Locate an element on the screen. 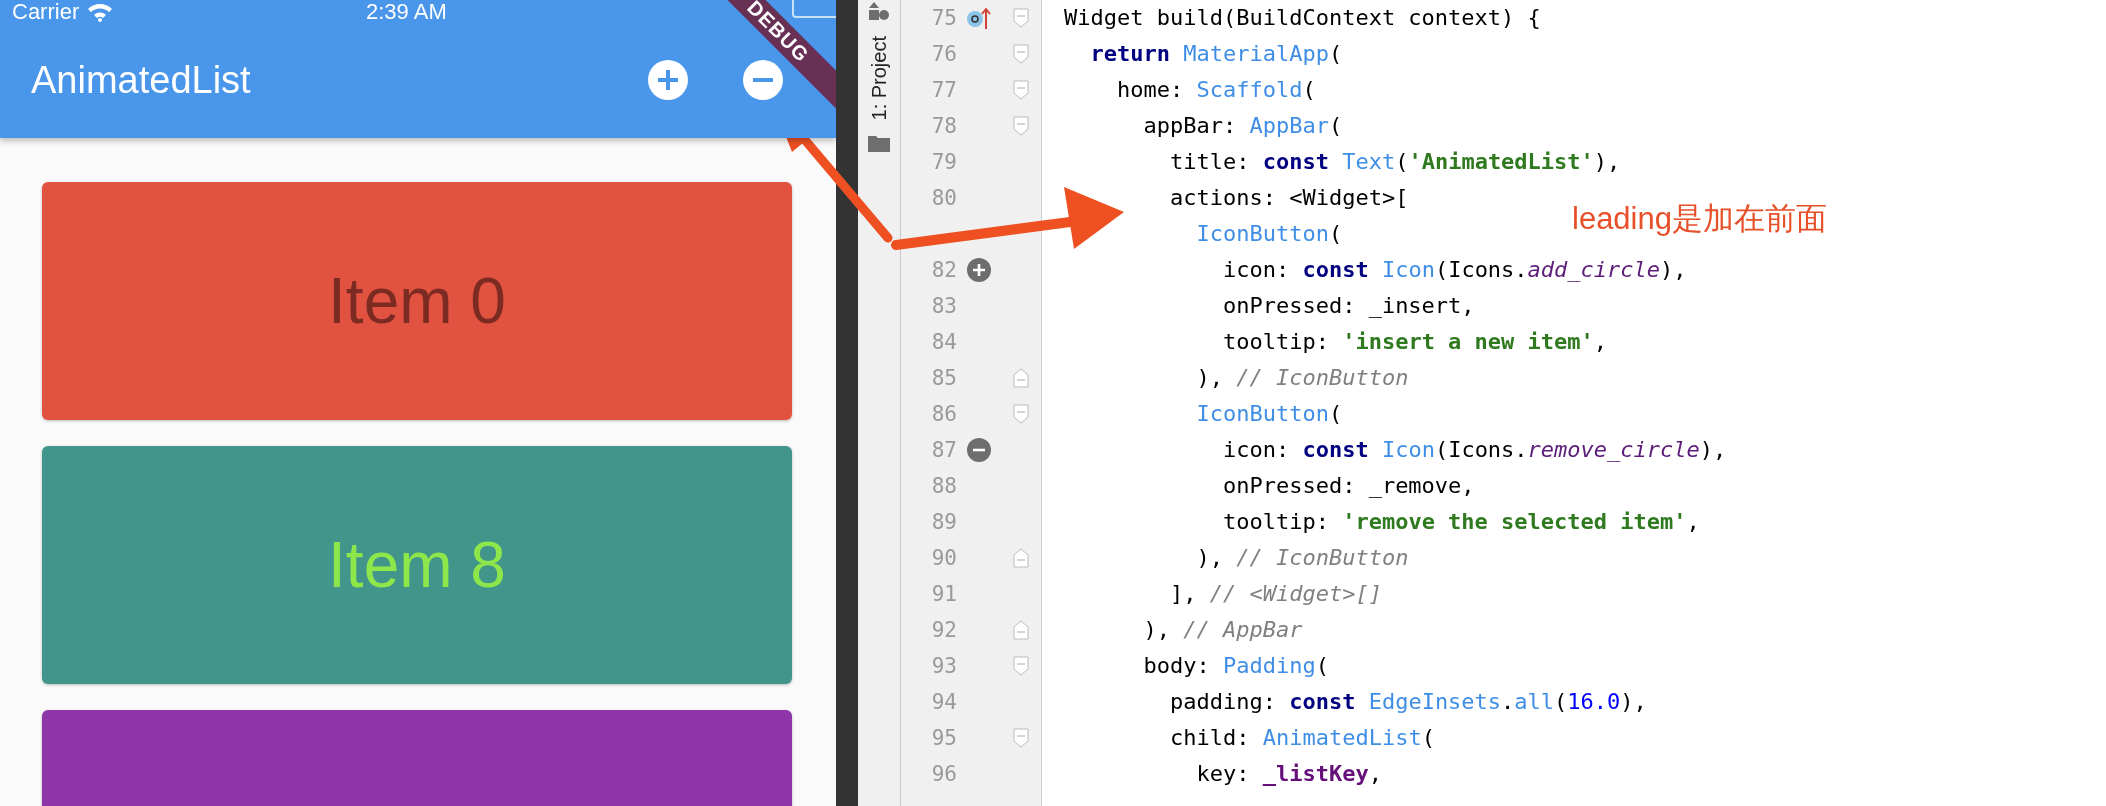  code-line: padding: const EdgeInsets.all(16.0), is located at coordinates (1407, 702).